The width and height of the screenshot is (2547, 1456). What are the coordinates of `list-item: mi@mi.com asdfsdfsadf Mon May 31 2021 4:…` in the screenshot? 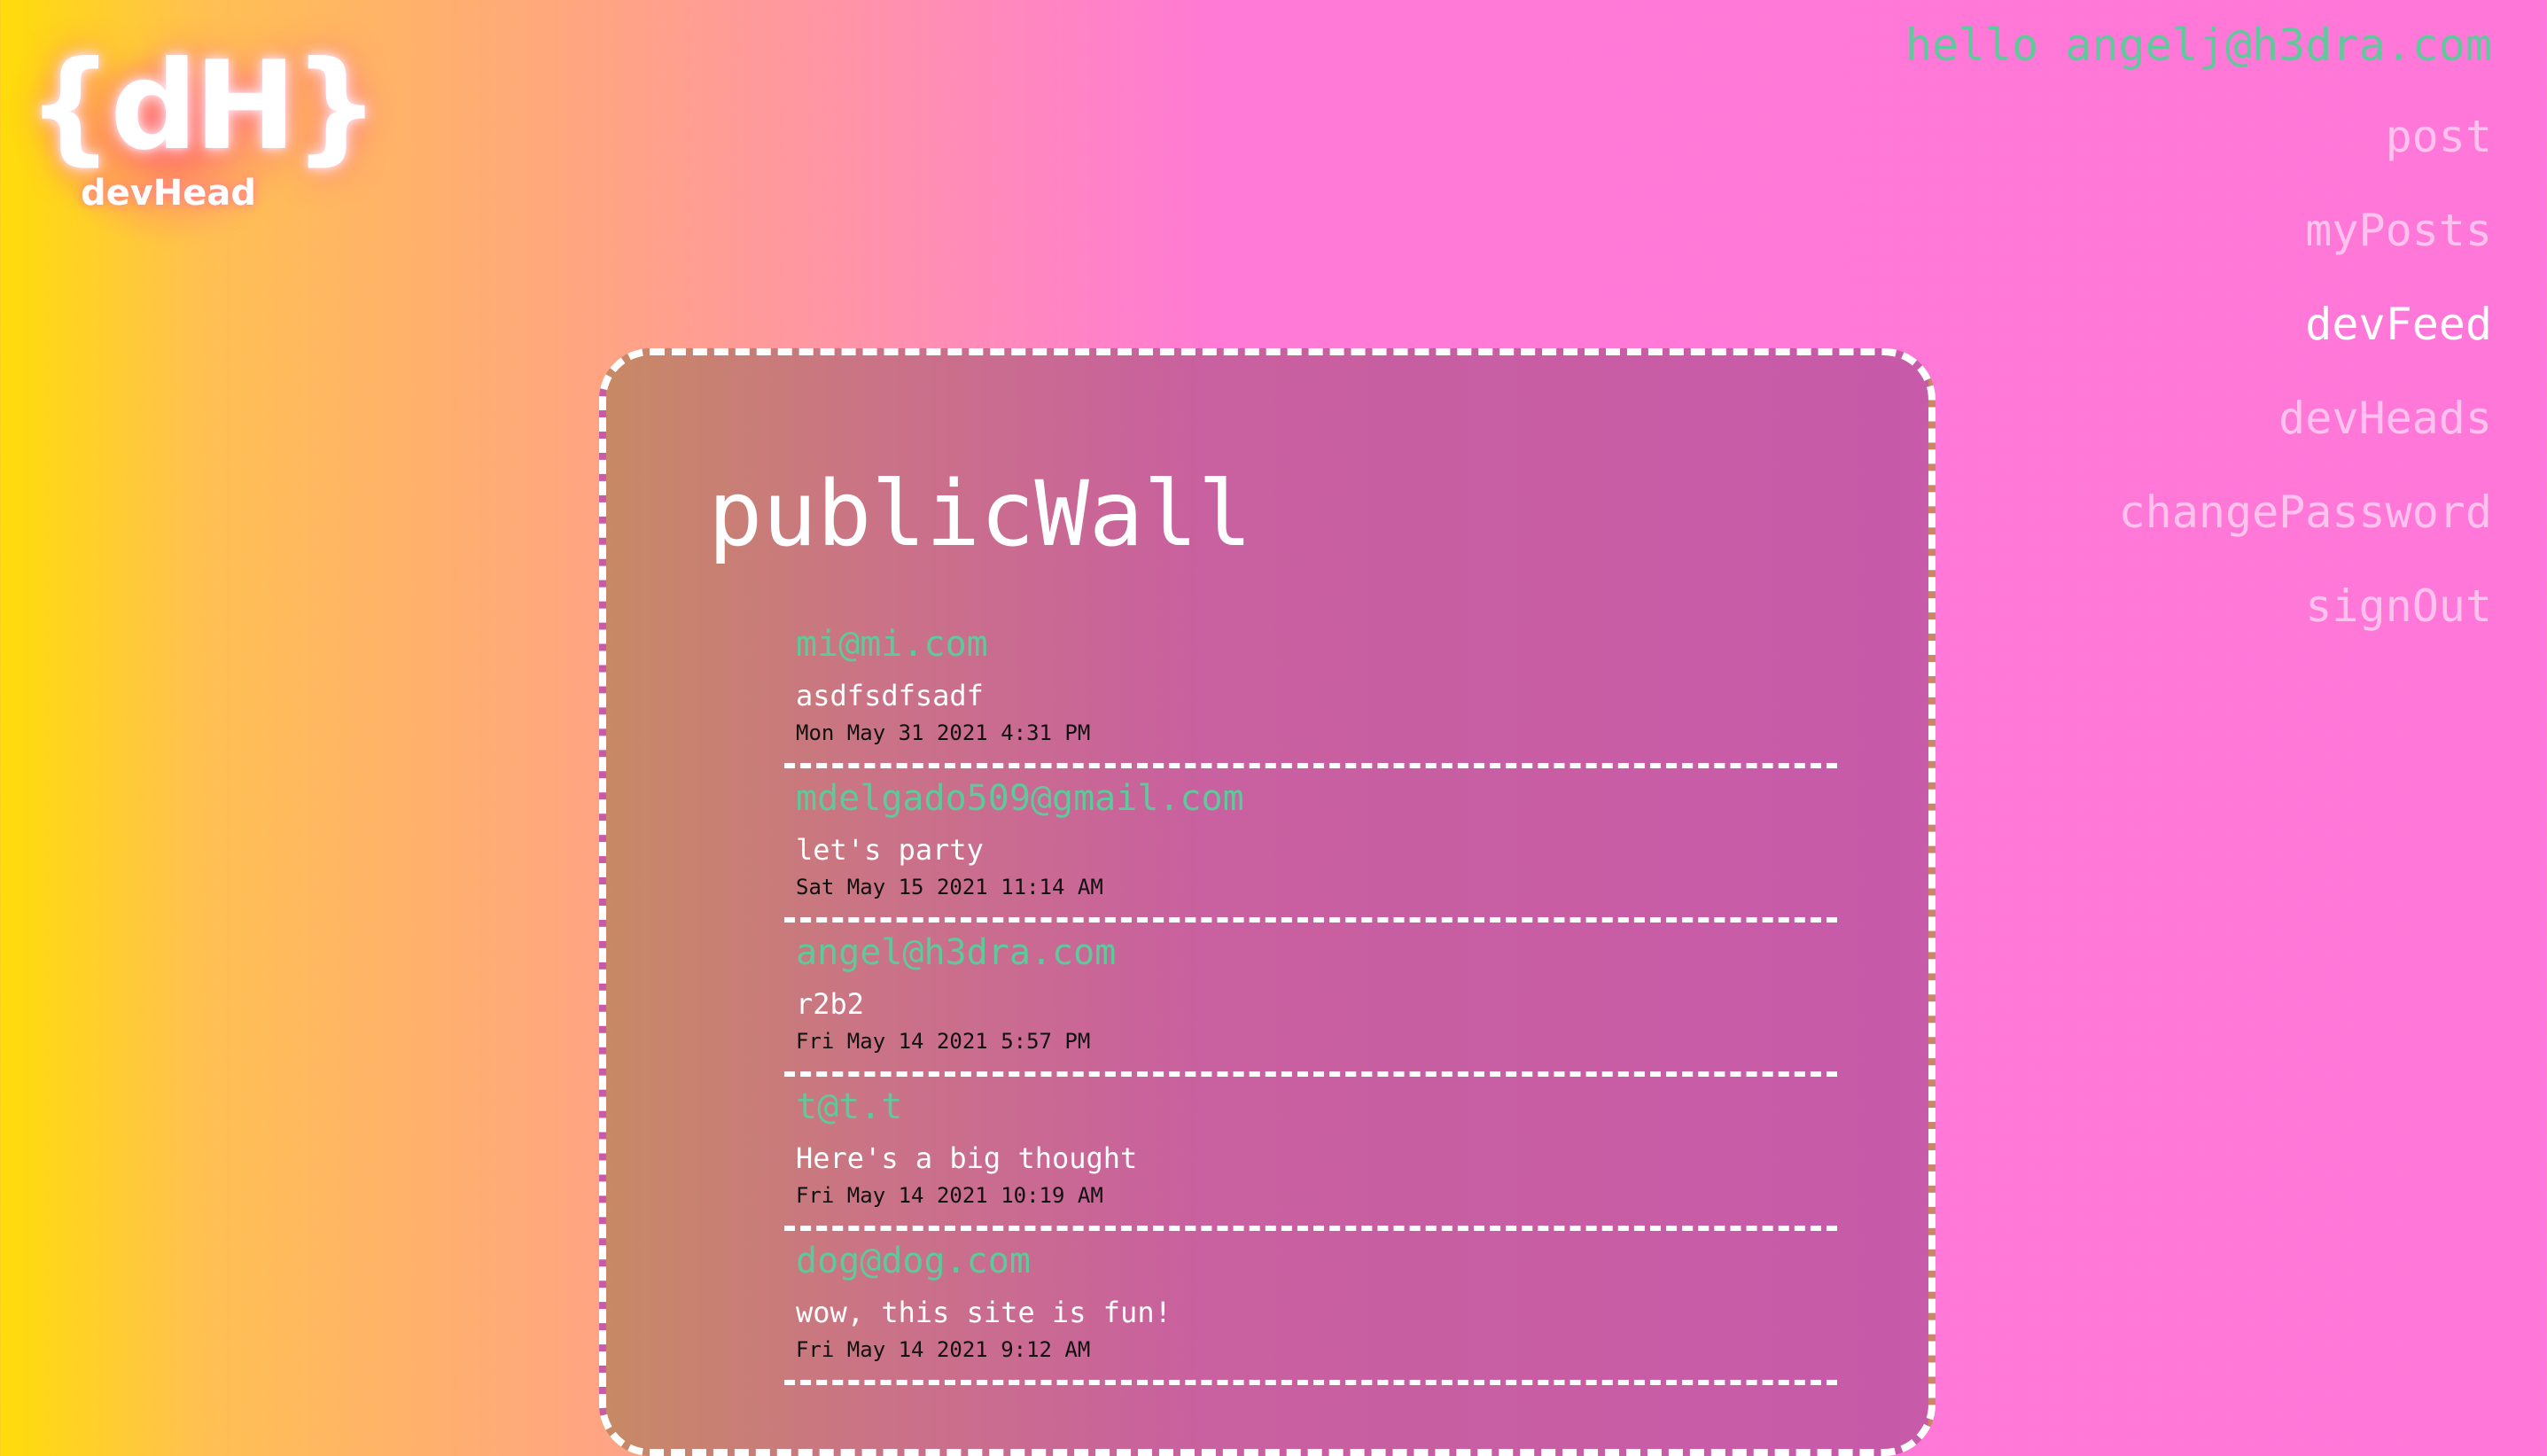 It's located at (1311, 694).